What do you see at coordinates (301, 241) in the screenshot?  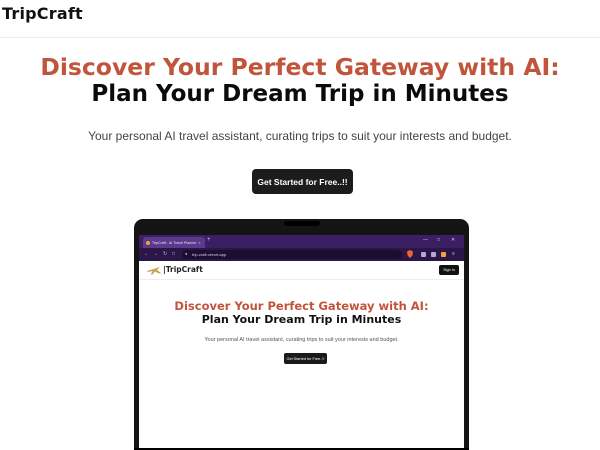 I see `browser-tab-bar: TripCraft - AI Travel Planner × + — □ ✕` at bounding box center [301, 241].